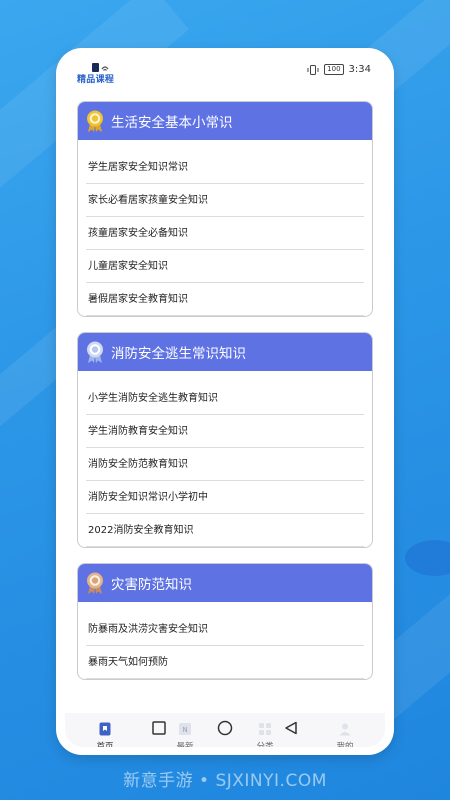  Describe the element at coordinates (359, 69) in the screenshot. I see `clock: 3:34` at that location.